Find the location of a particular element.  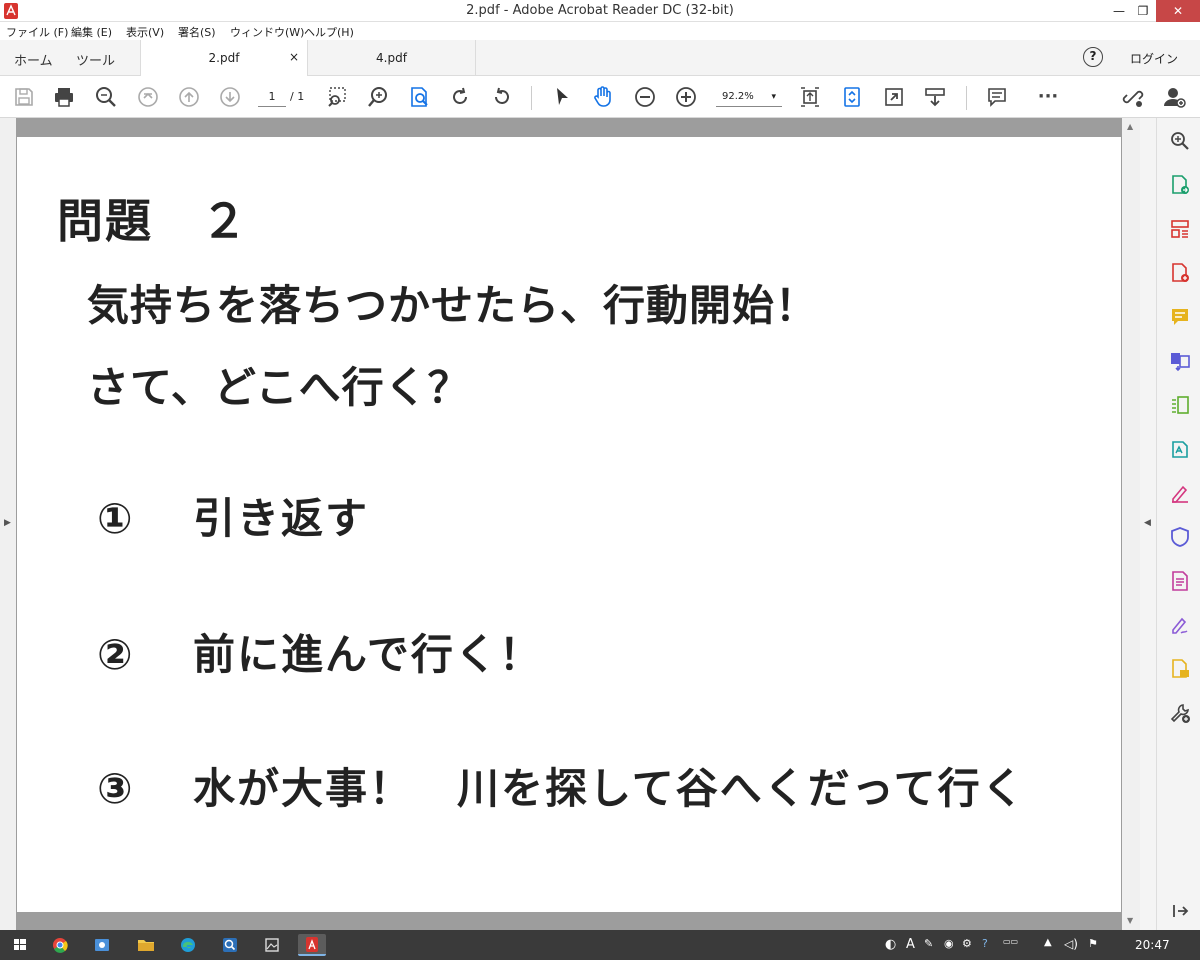

restore-button: ❐ is located at coordinates (1143, 11).